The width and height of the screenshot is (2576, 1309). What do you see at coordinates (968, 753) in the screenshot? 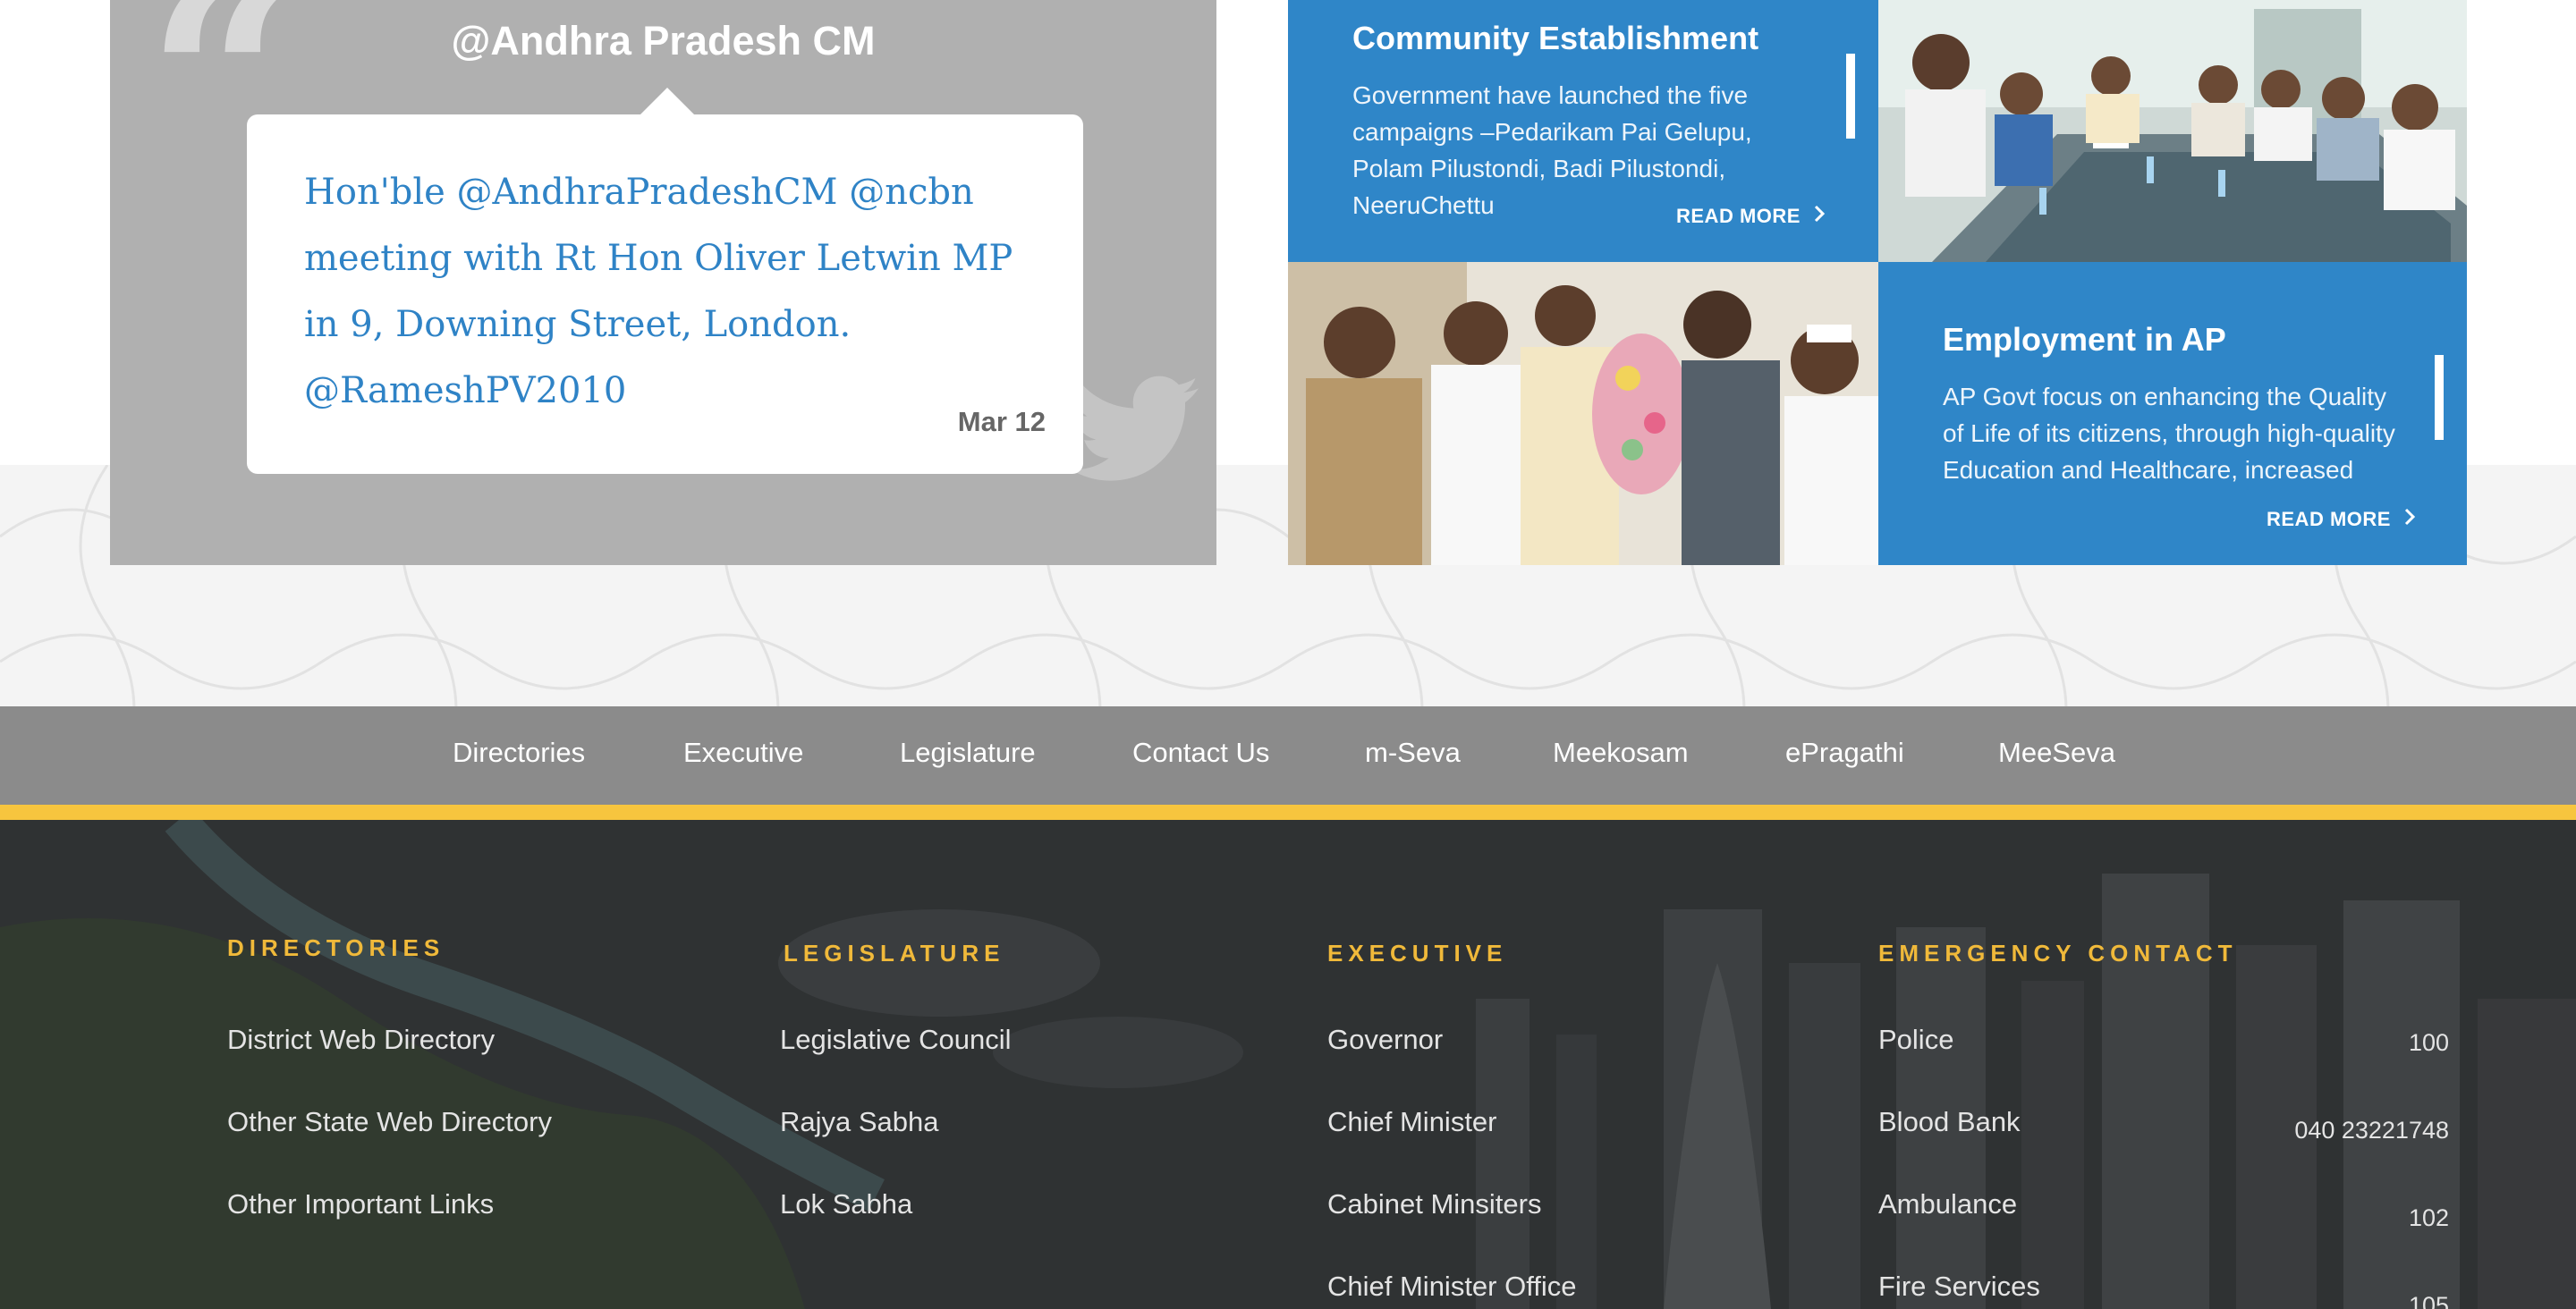
I see `nav-item-legislature: Legislature` at bounding box center [968, 753].